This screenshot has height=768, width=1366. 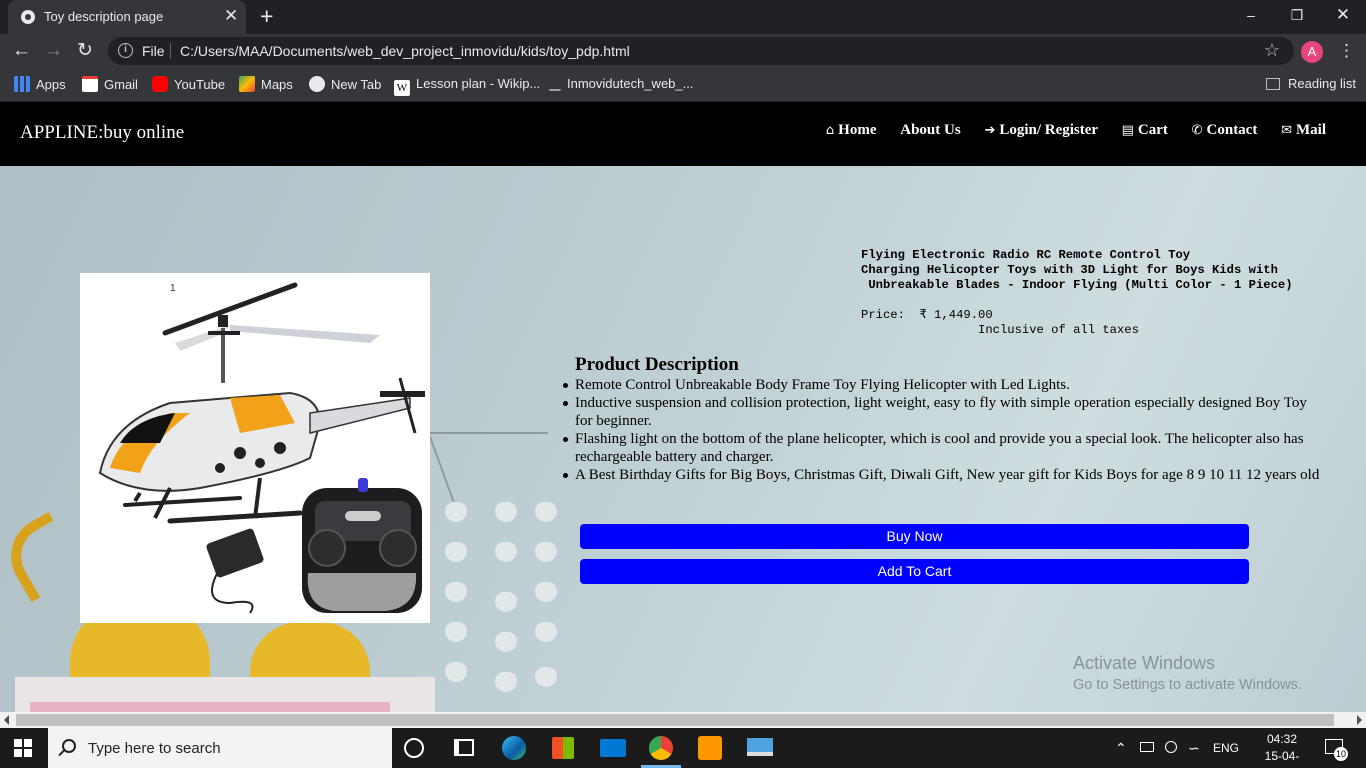 What do you see at coordinates (266, 16) in the screenshot?
I see `new-tab-button: +` at bounding box center [266, 16].